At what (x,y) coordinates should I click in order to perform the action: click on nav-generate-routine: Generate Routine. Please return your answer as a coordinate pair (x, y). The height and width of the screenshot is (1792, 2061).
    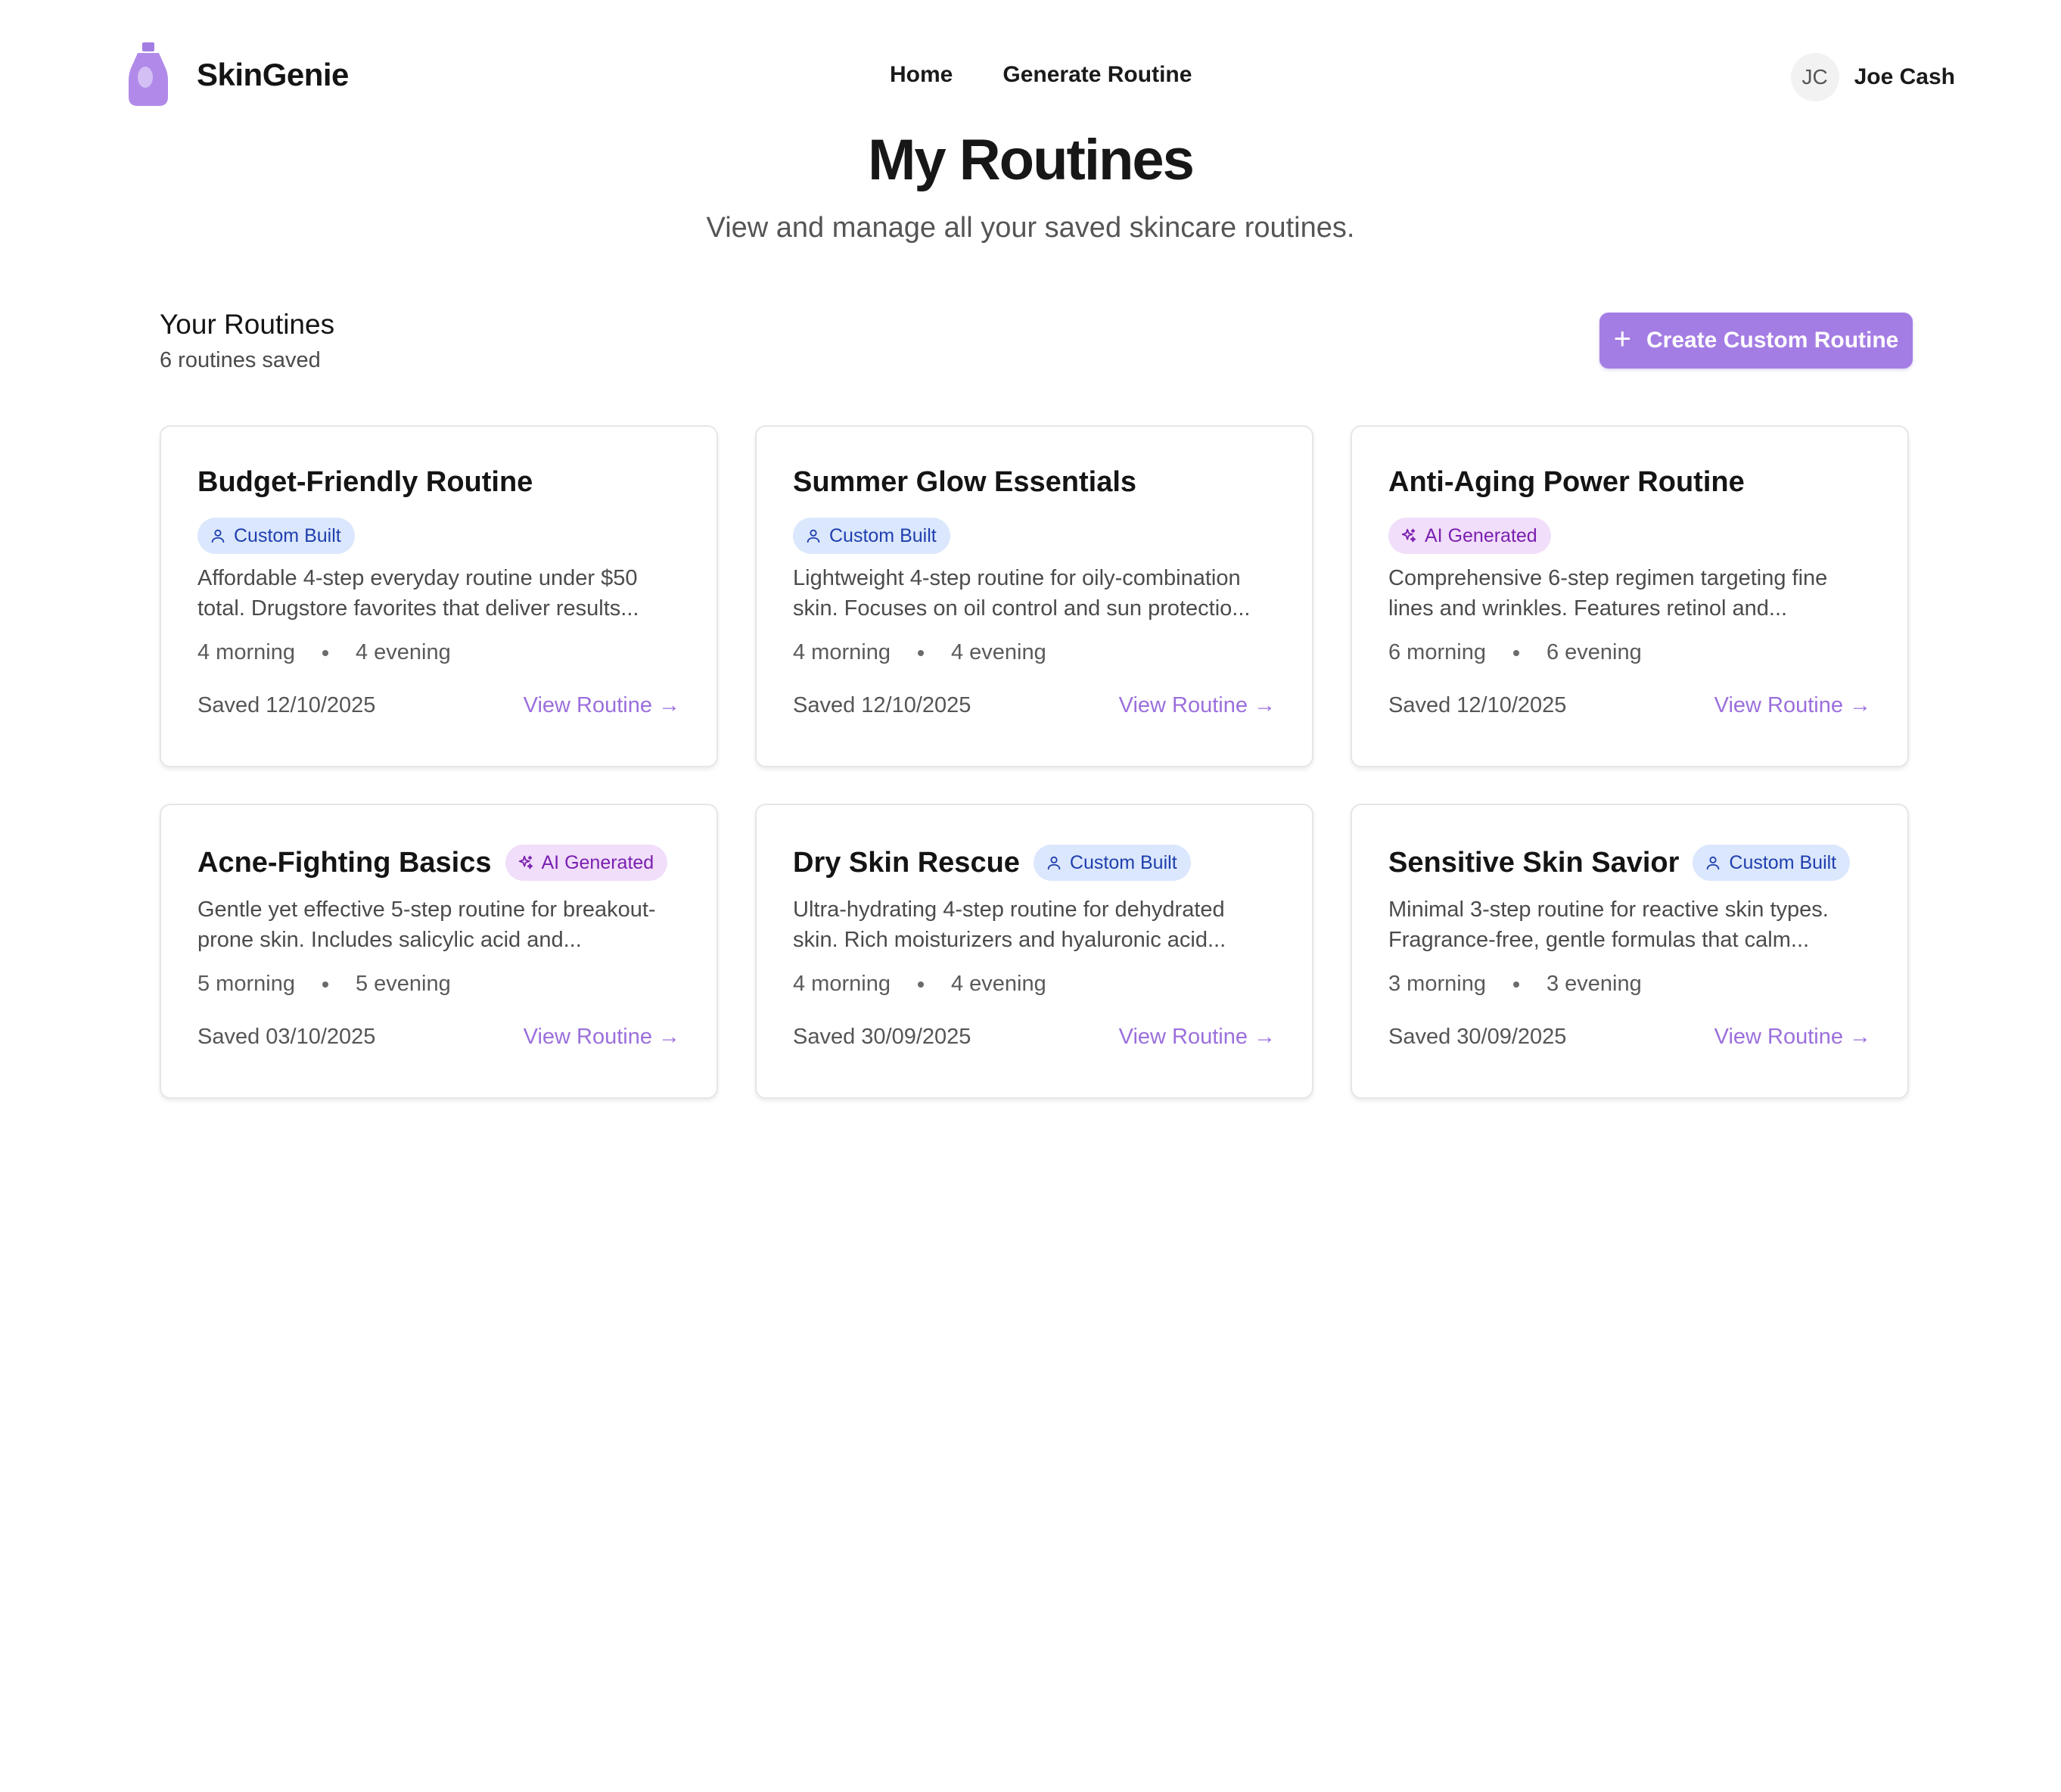
    Looking at the image, I should click on (1098, 75).